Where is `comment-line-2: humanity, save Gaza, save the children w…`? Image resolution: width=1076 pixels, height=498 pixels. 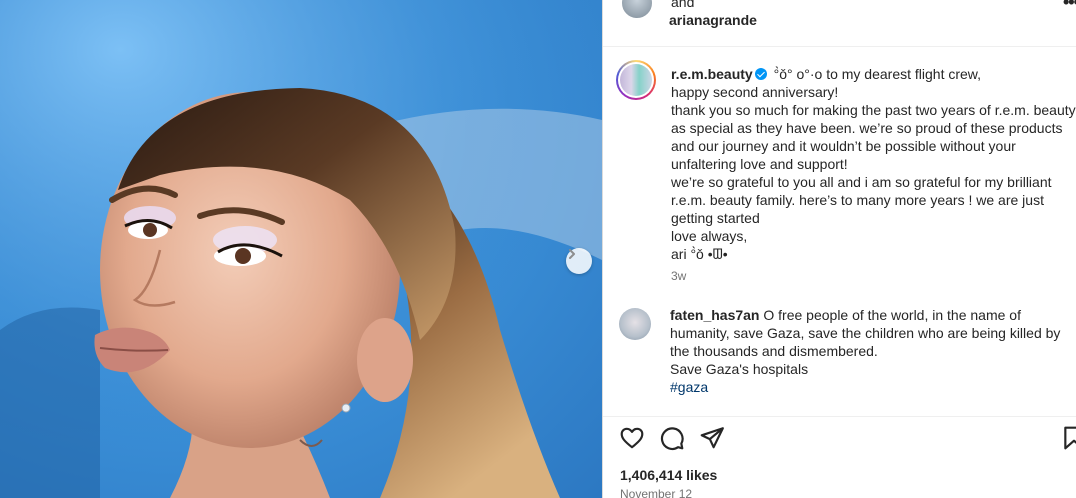 comment-line-2: humanity, save Gaza, save the children w… is located at coordinates (865, 333).